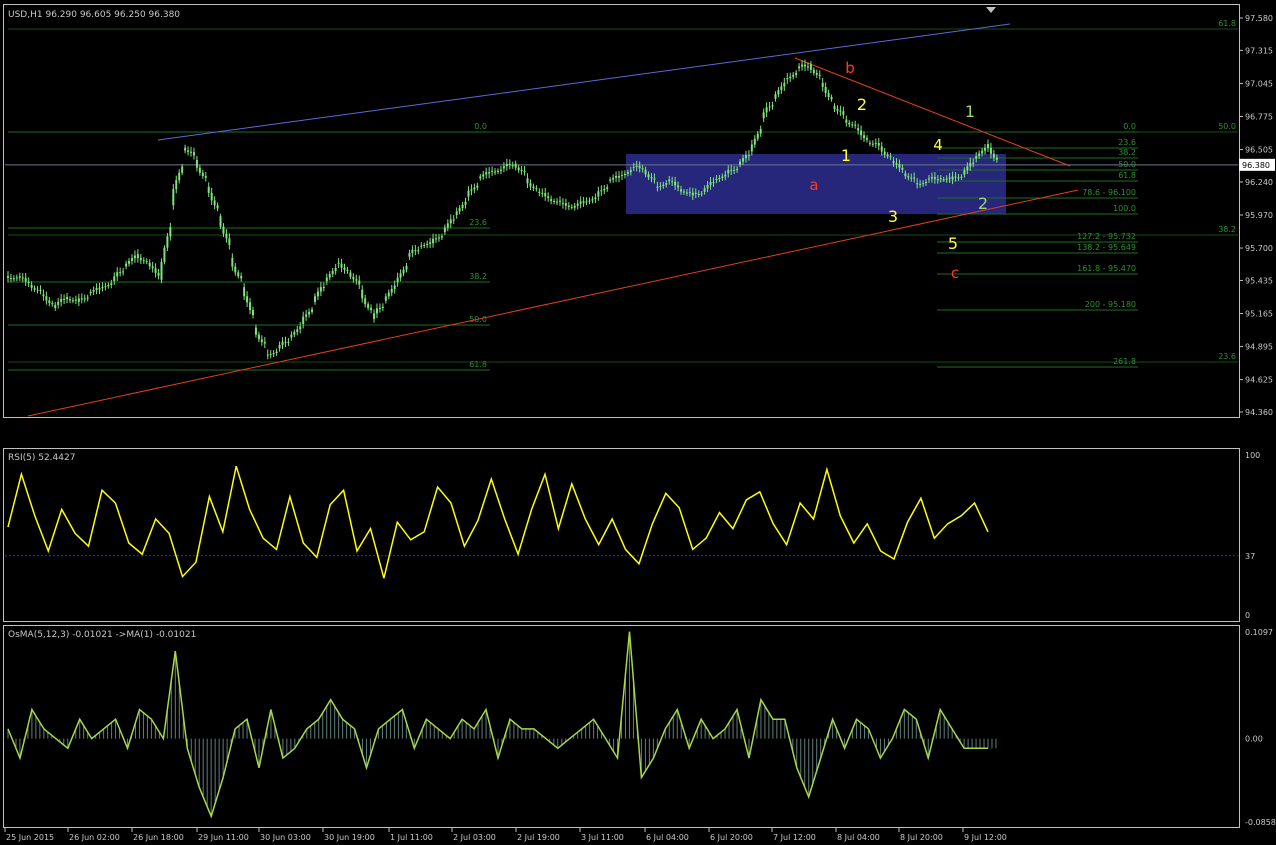 Image resolution: width=1276 pixels, height=845 pixels. I want to click on wave-label: 1, so click(846, 155).